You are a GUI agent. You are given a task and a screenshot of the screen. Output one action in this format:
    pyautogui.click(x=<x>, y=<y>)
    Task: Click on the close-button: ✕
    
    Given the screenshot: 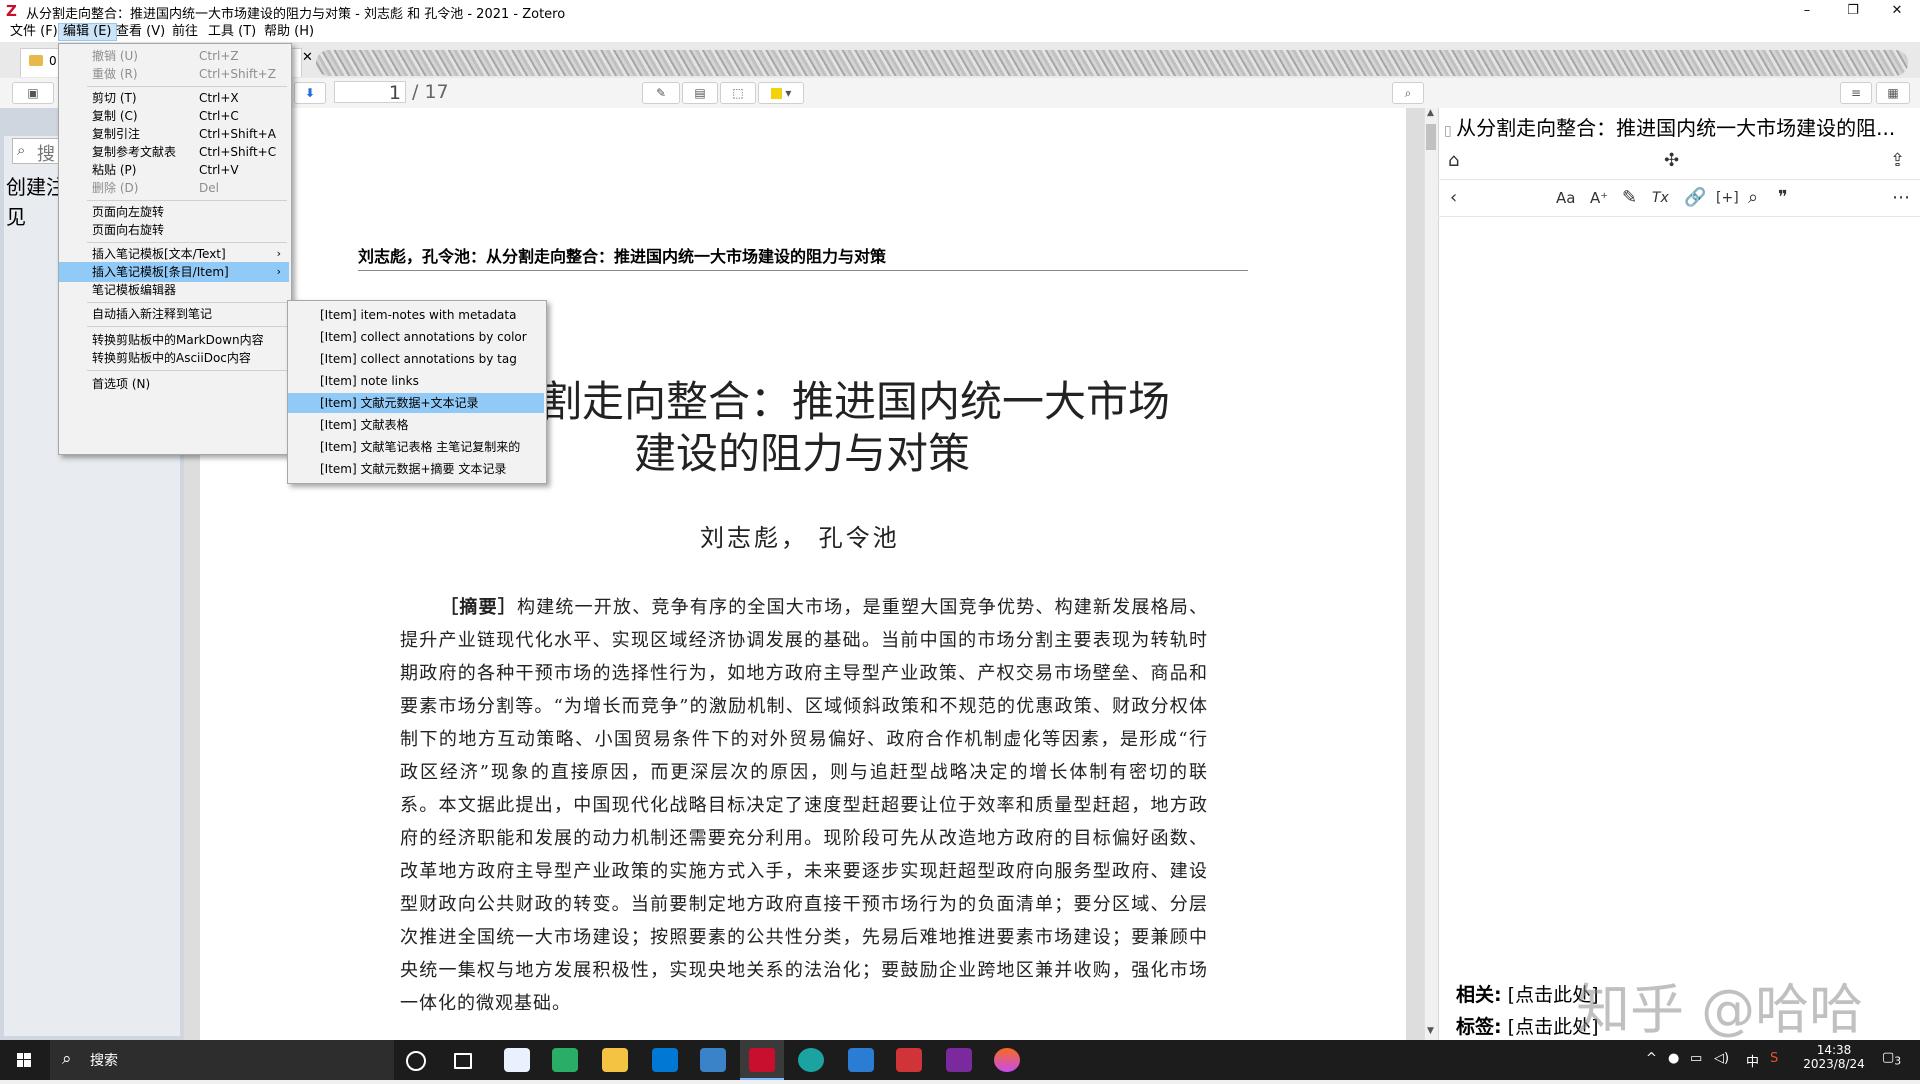 What is the action you would take?
    pyautogui.click(x=1897, y=11)
    